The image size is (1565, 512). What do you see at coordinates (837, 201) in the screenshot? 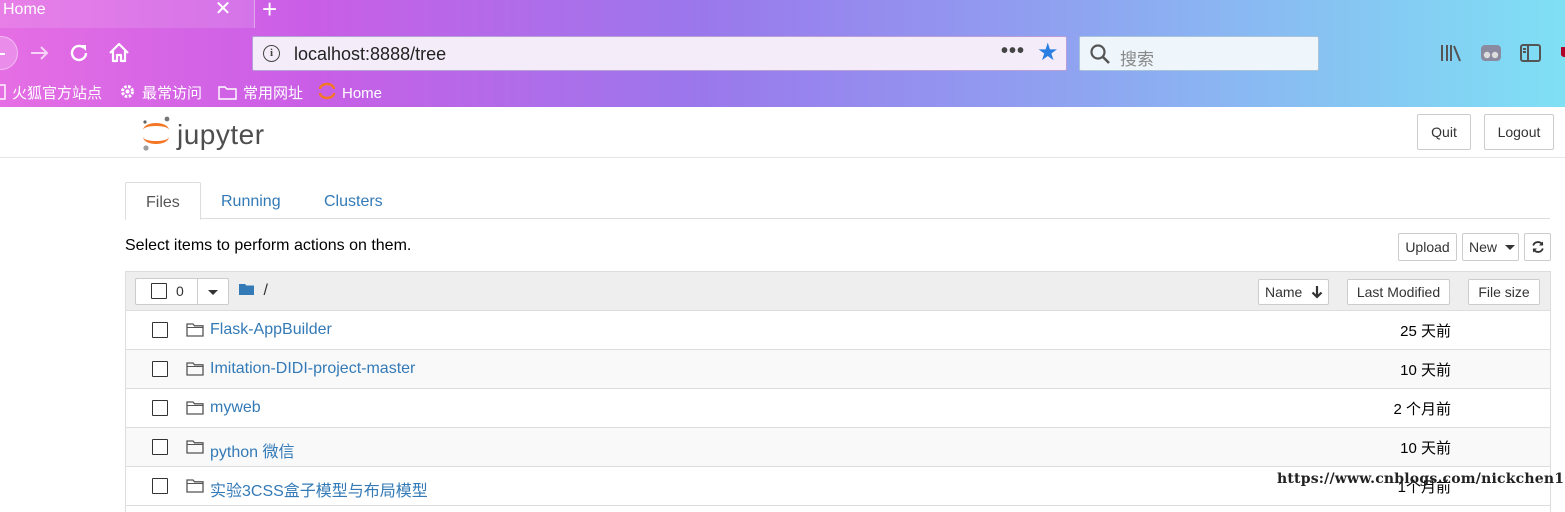
I see `tab-bar: Files Running Clusters` at bounding box center [837, 201].